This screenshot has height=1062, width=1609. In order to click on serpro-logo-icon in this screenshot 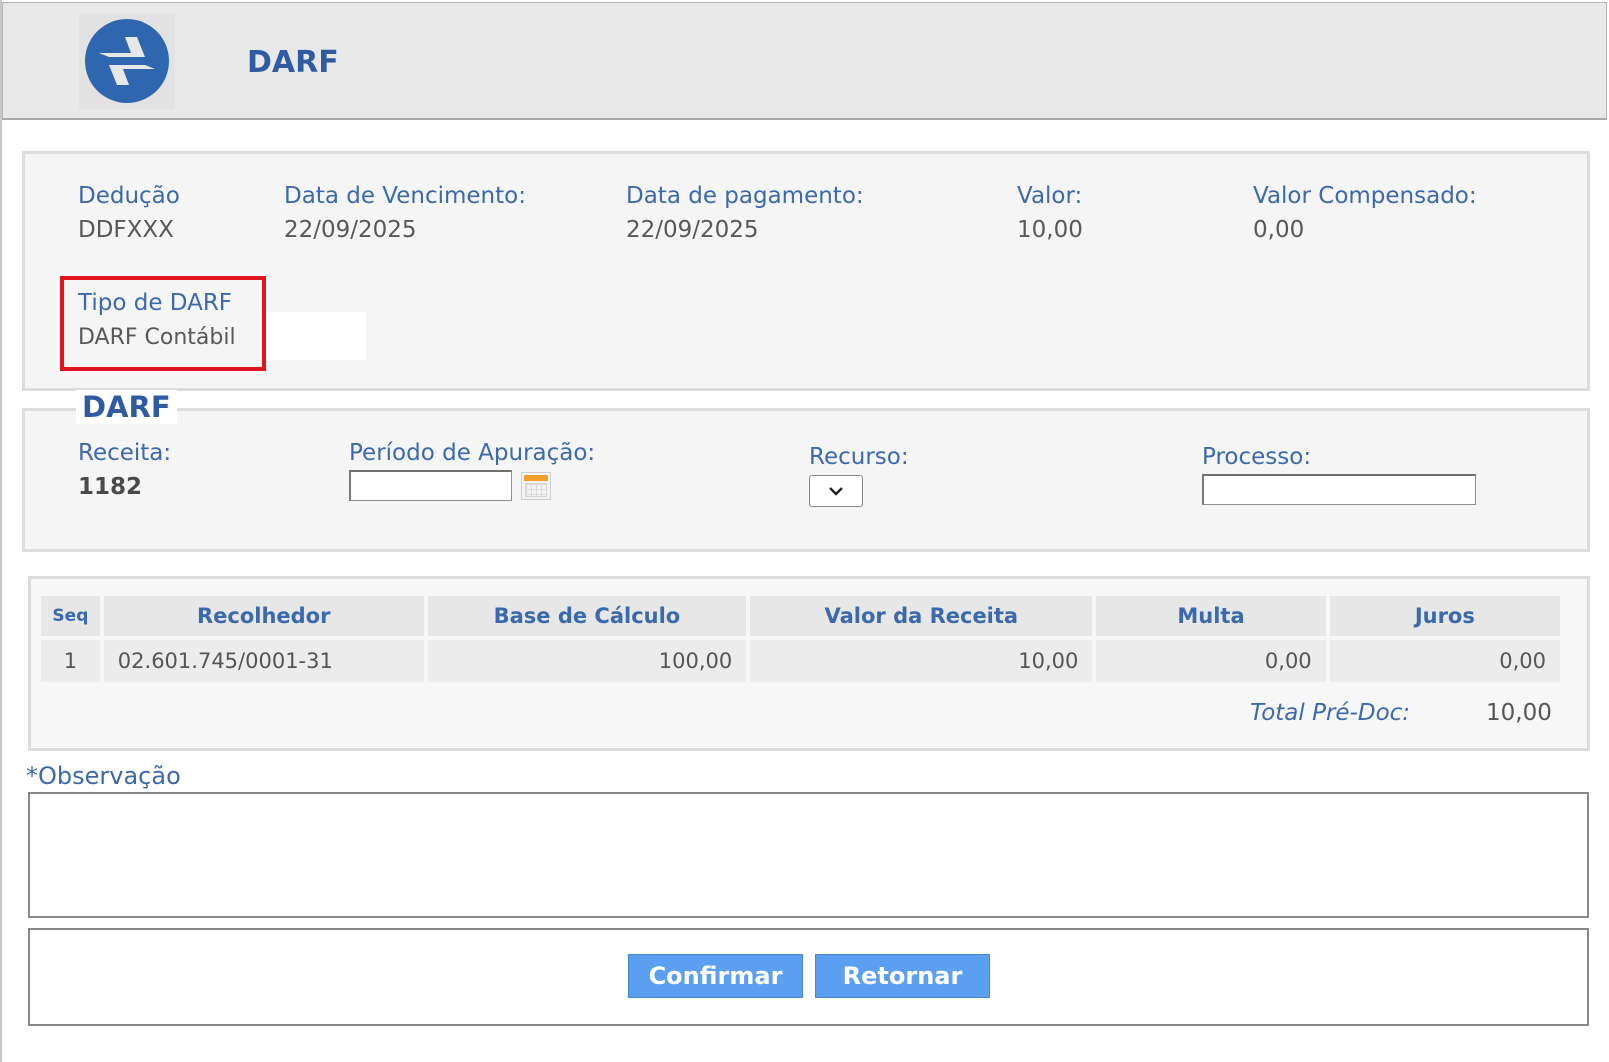, I will do `click(127, 61)`.